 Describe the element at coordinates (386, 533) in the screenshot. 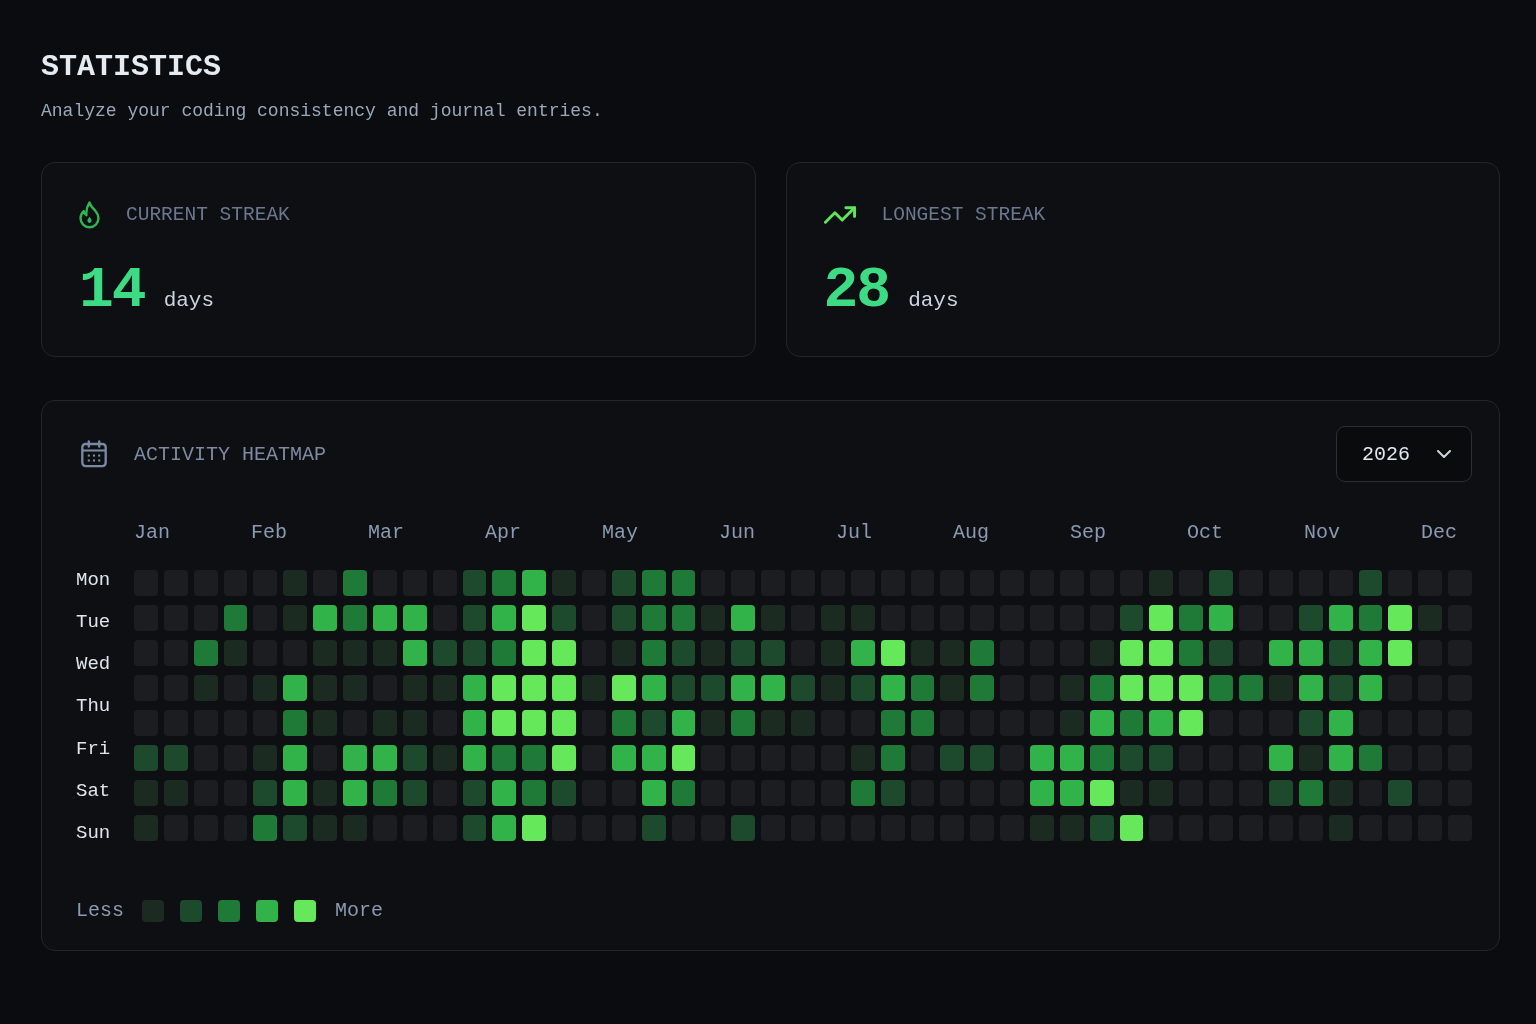

I see `month-label: Mar` at that location.